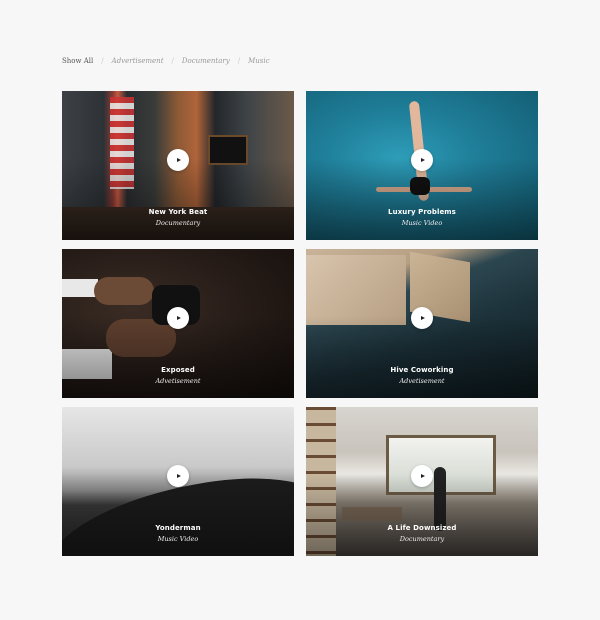 The height and width of the screenshot is (620, 600). I want to click on filter-documentary: Documentary, so click(206, 61).